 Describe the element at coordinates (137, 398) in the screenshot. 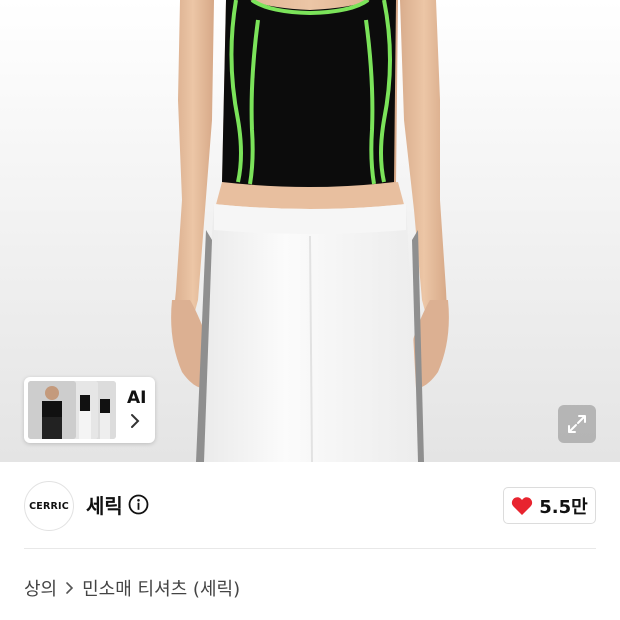

I see `ai-badge-label: AI` at that location.